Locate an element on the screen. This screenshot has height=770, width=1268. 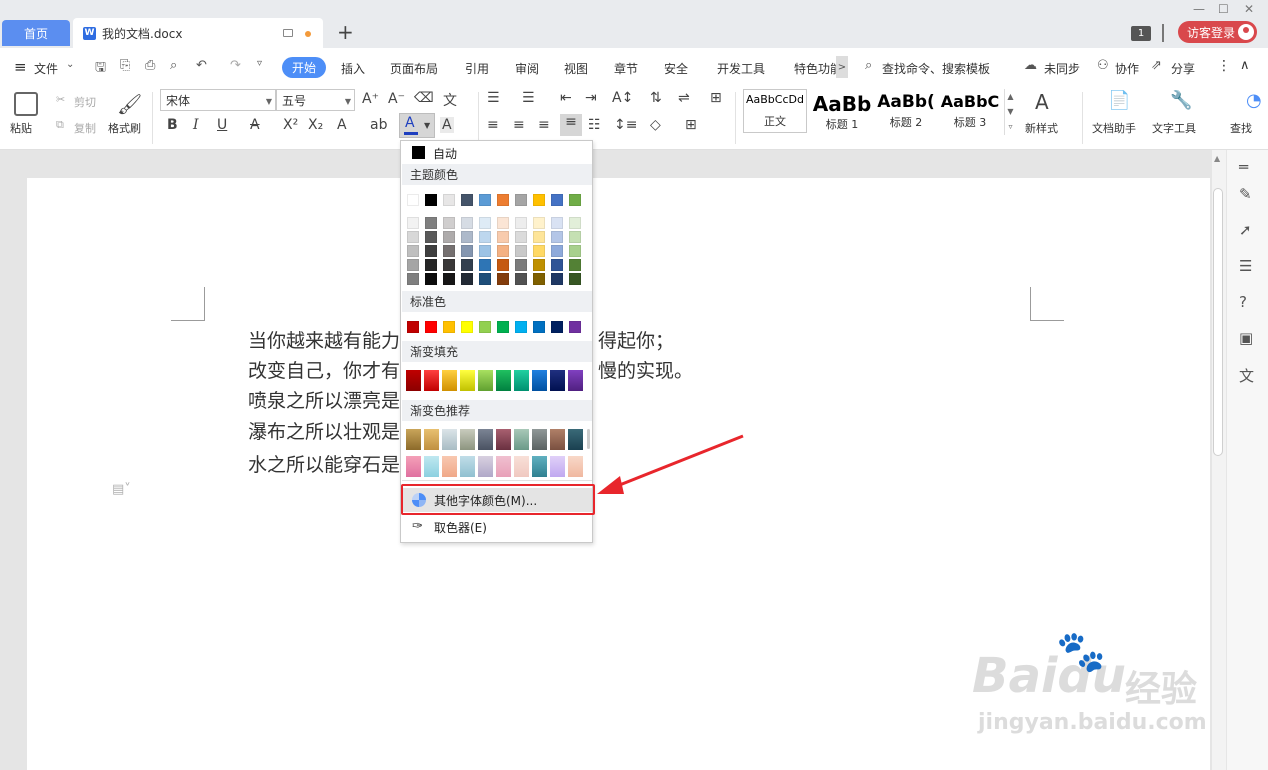
document-line-tail: 得起你； is located at coordinates (636, 339).